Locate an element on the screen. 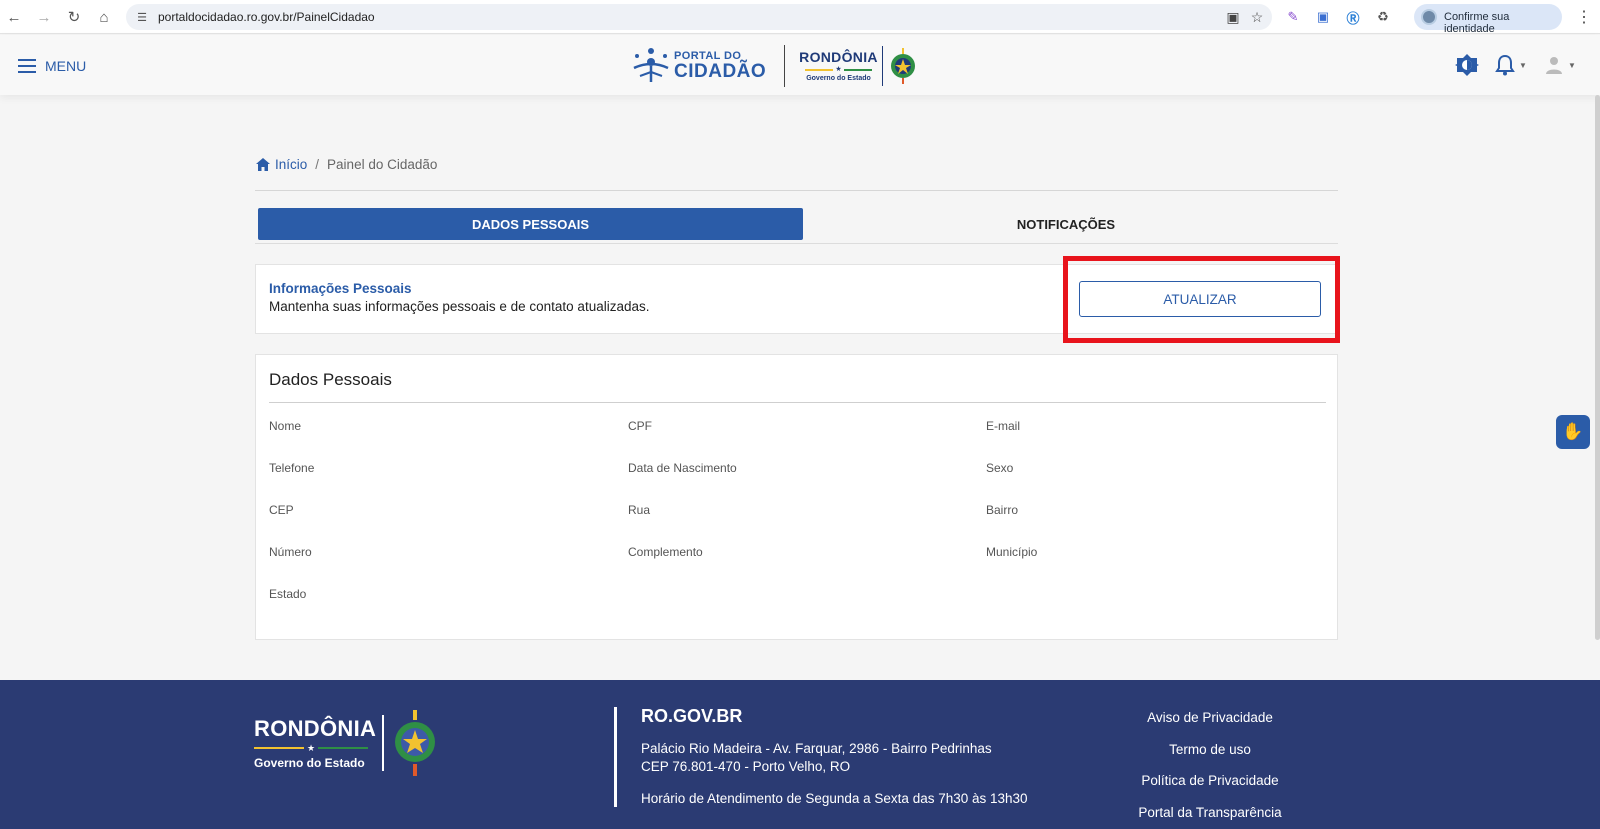 The width and height of the screenshot is (1600, 829). home-icon is located at coordinates (263, 164).